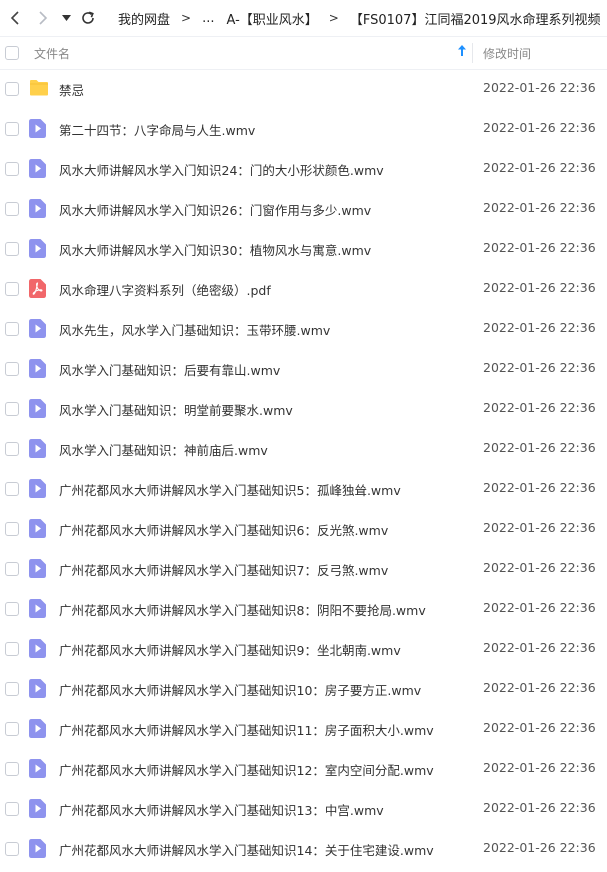  Describe the element at coordinates (66, 18) in the screenshot. I see `history-dropdown-icon` at that location.